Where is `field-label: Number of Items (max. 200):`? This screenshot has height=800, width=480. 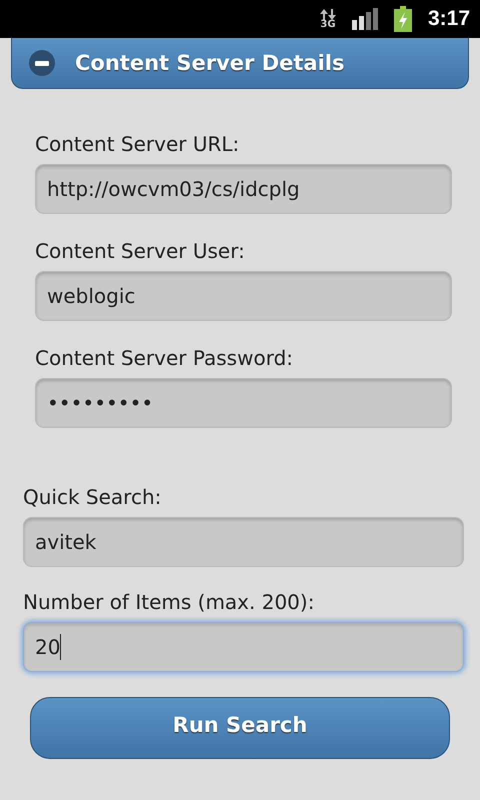 field-label: Number of Items (max. 200): is located at coordinates (169, 602).